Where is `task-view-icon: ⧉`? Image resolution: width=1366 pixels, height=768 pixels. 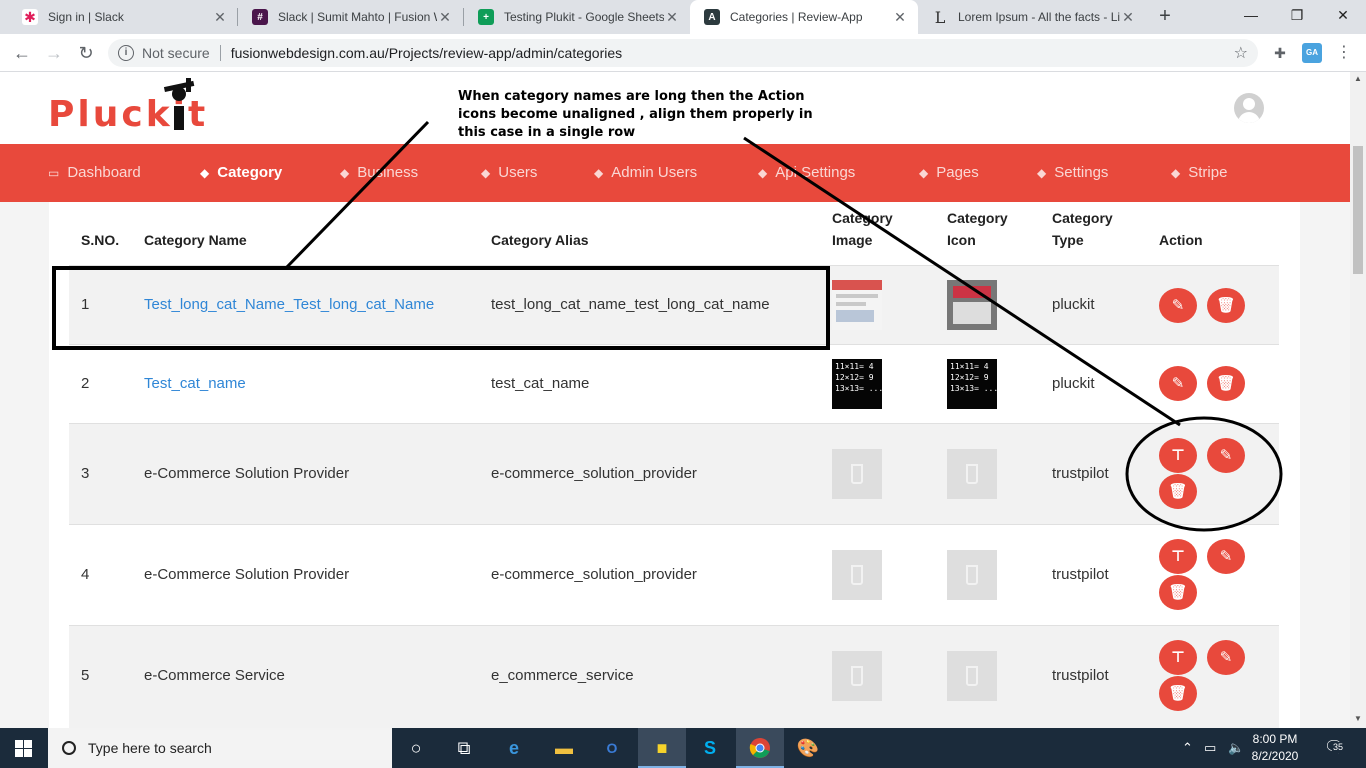
task-view-icon: ⧉ is located at coordinates (464, 748).